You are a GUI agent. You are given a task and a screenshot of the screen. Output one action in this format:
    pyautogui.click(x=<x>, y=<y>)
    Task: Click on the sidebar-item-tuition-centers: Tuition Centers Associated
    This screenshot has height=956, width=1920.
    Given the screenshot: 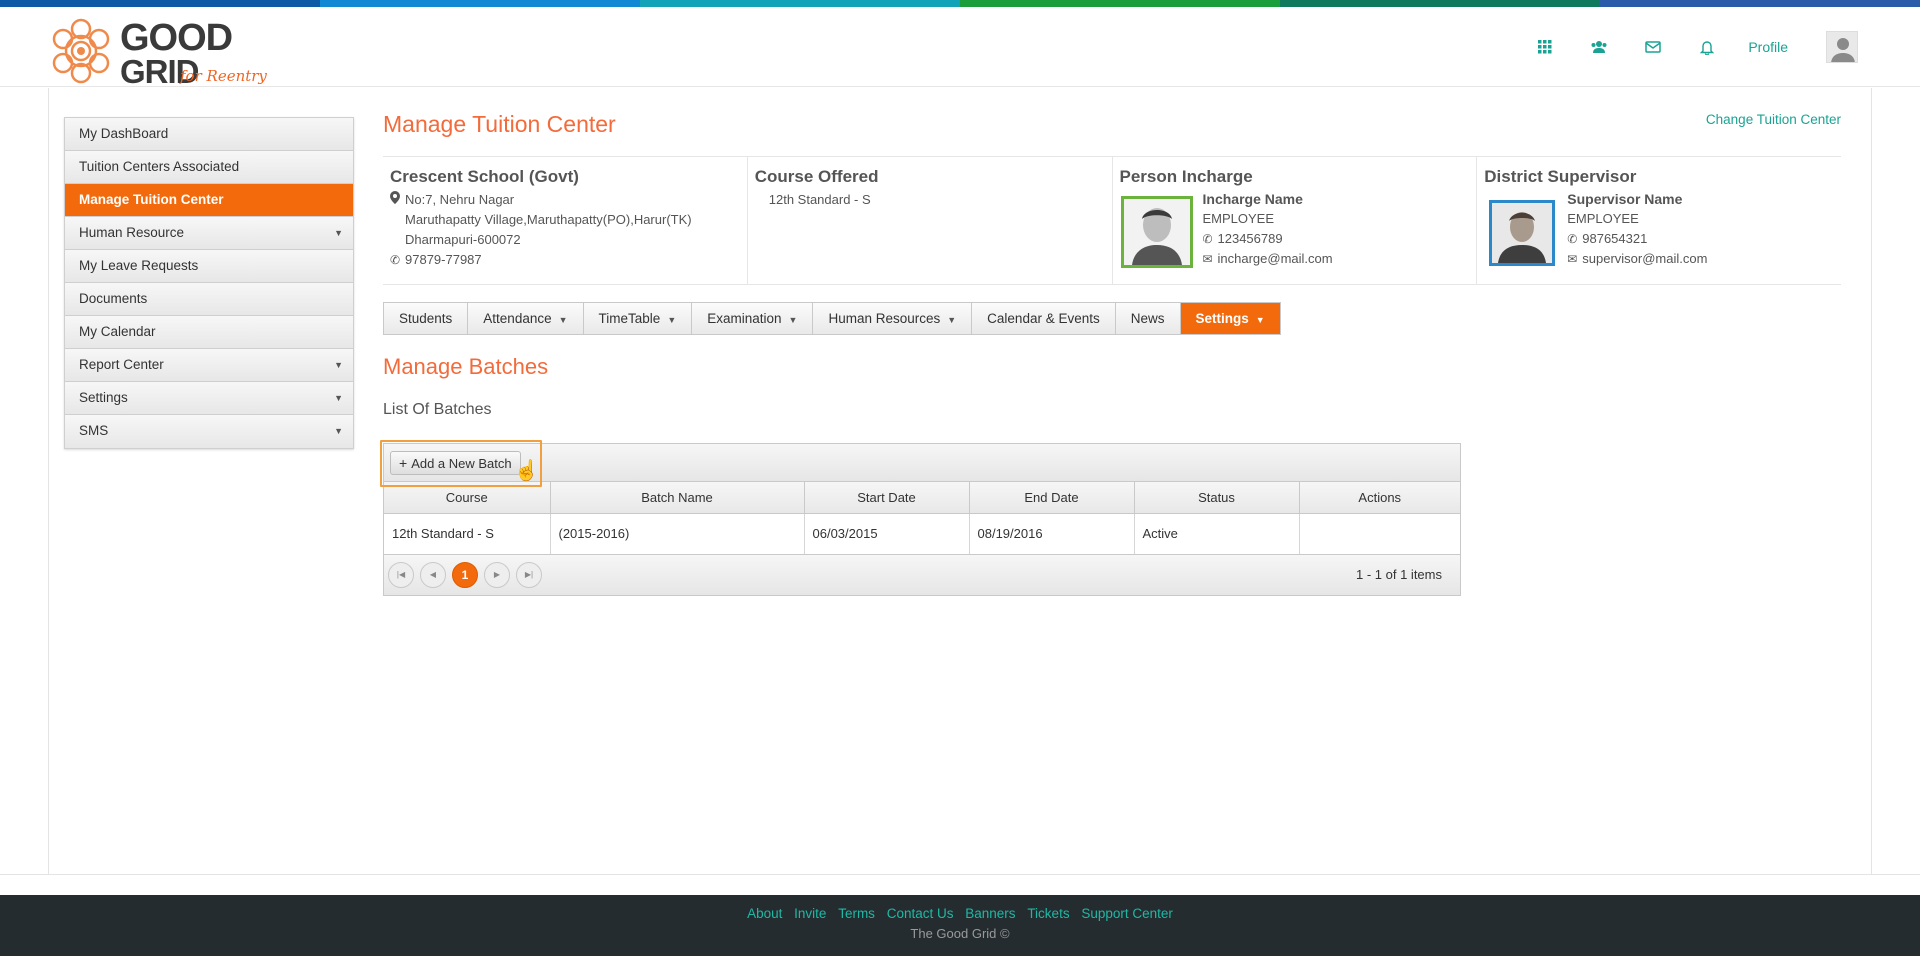 What is the action you would take?
    pyautogui.click(x=209, y=167)
    